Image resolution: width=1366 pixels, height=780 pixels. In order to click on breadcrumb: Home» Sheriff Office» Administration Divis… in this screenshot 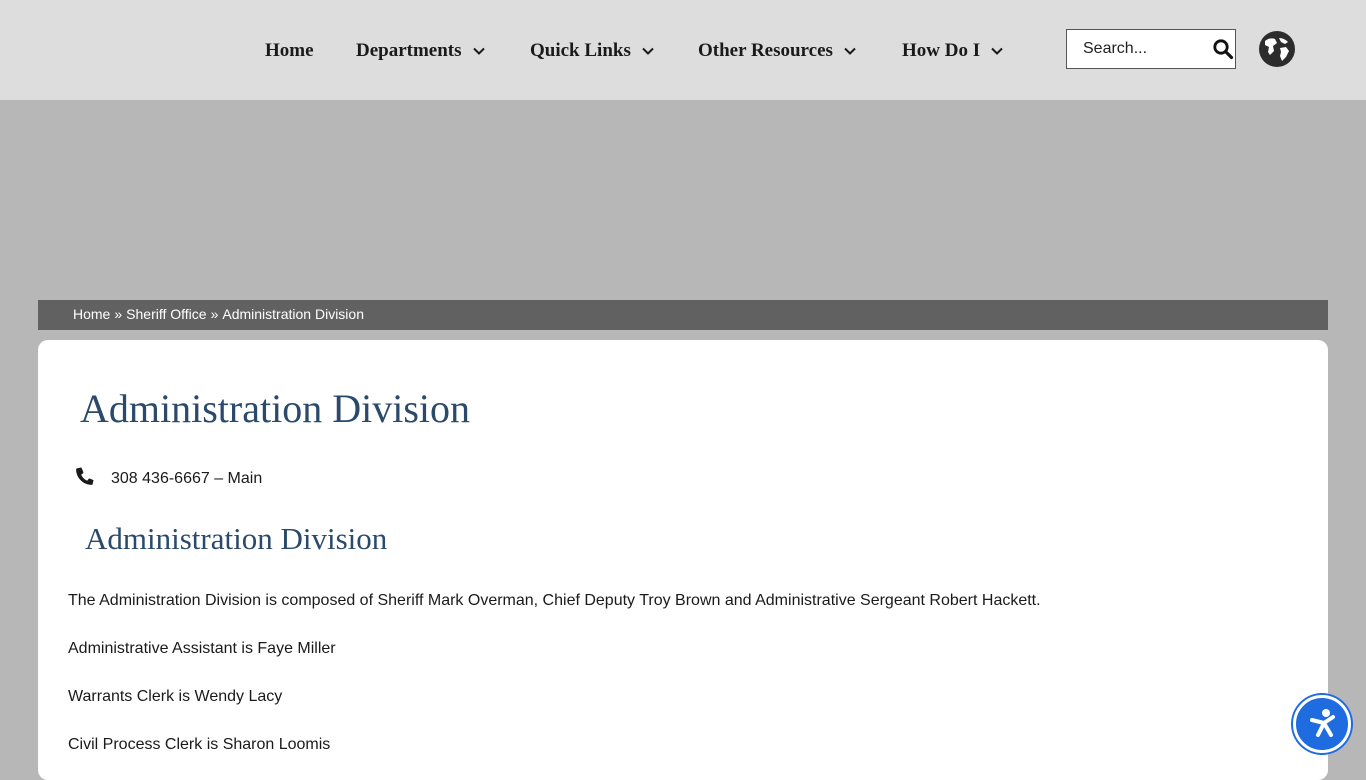, I will do `click(683, 315)`.